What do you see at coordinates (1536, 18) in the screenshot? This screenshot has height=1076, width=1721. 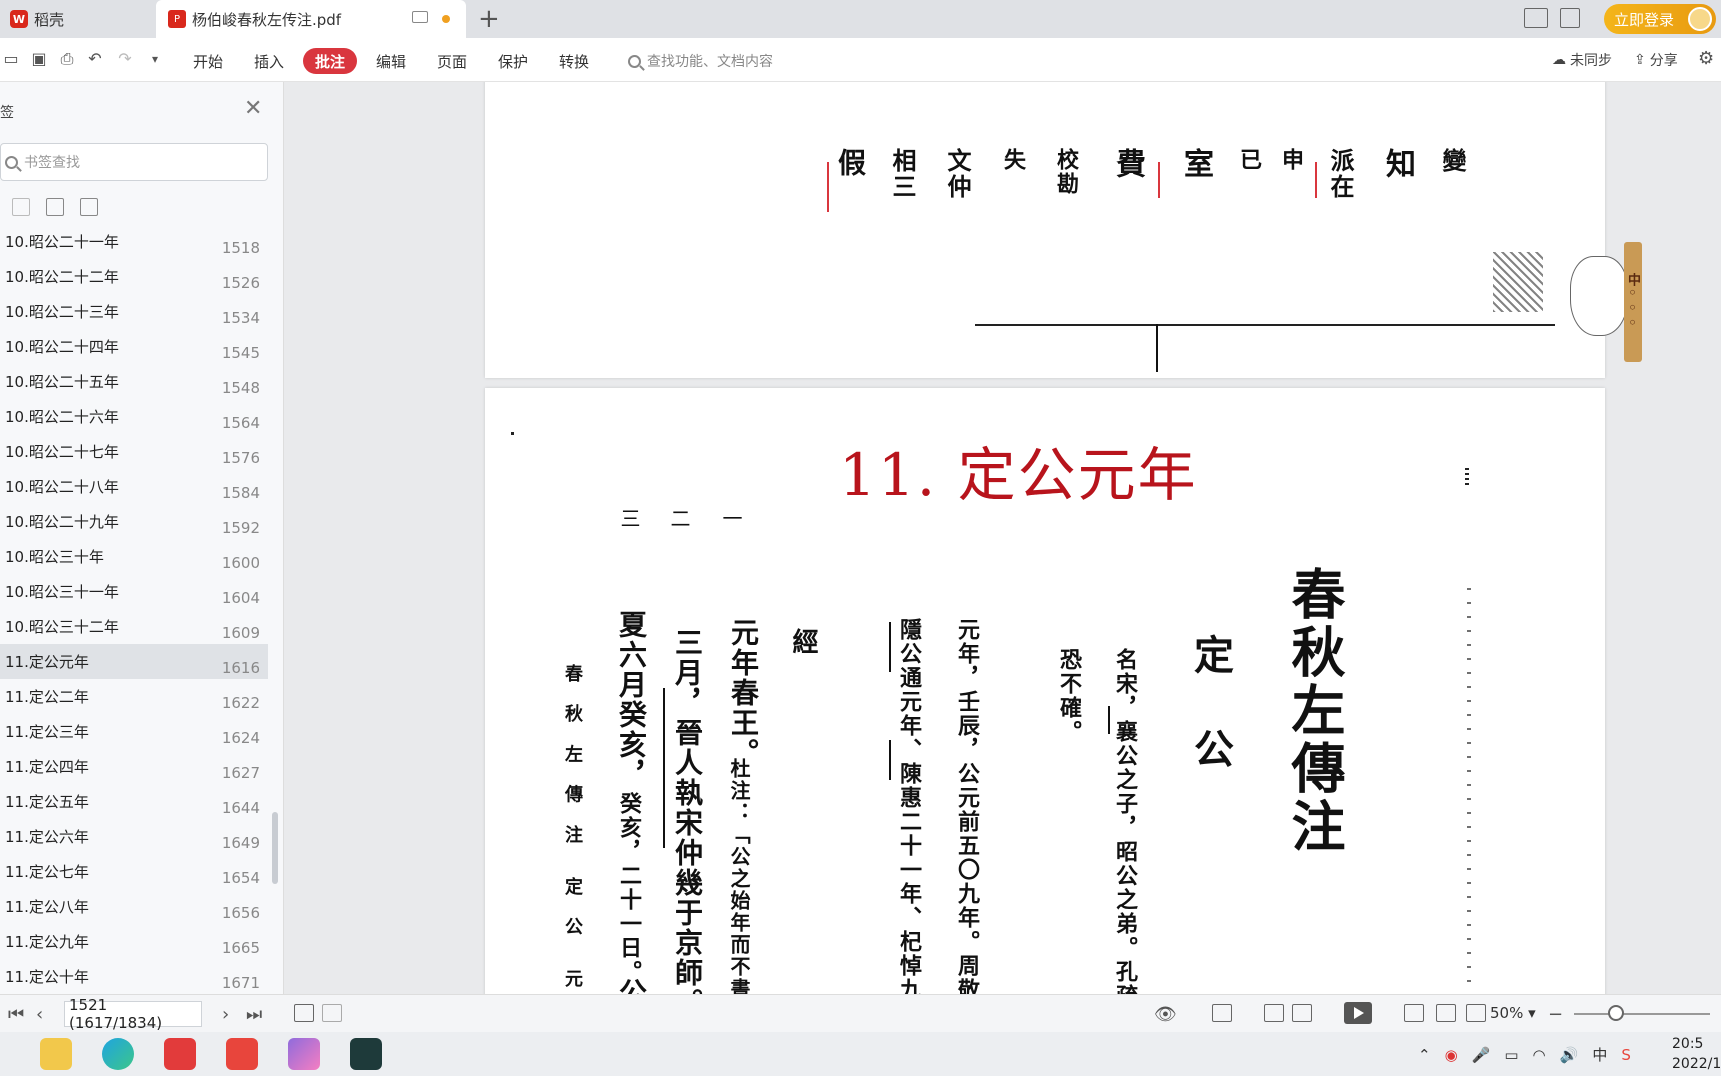 I see `reading-mode-icon` at bounding box center [1536, 18].